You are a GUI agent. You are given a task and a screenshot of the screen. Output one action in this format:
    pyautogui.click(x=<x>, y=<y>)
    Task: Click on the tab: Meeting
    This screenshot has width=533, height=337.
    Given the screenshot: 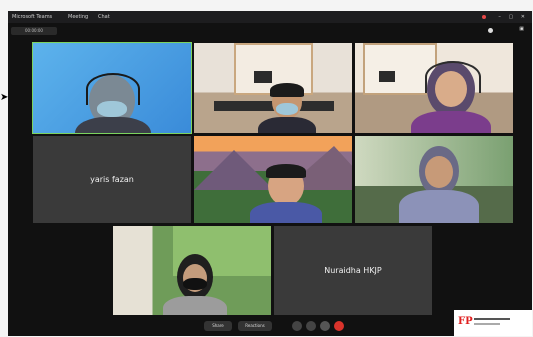 What is the action you would take?
    pyautogui.click(x=78, y=17)
    